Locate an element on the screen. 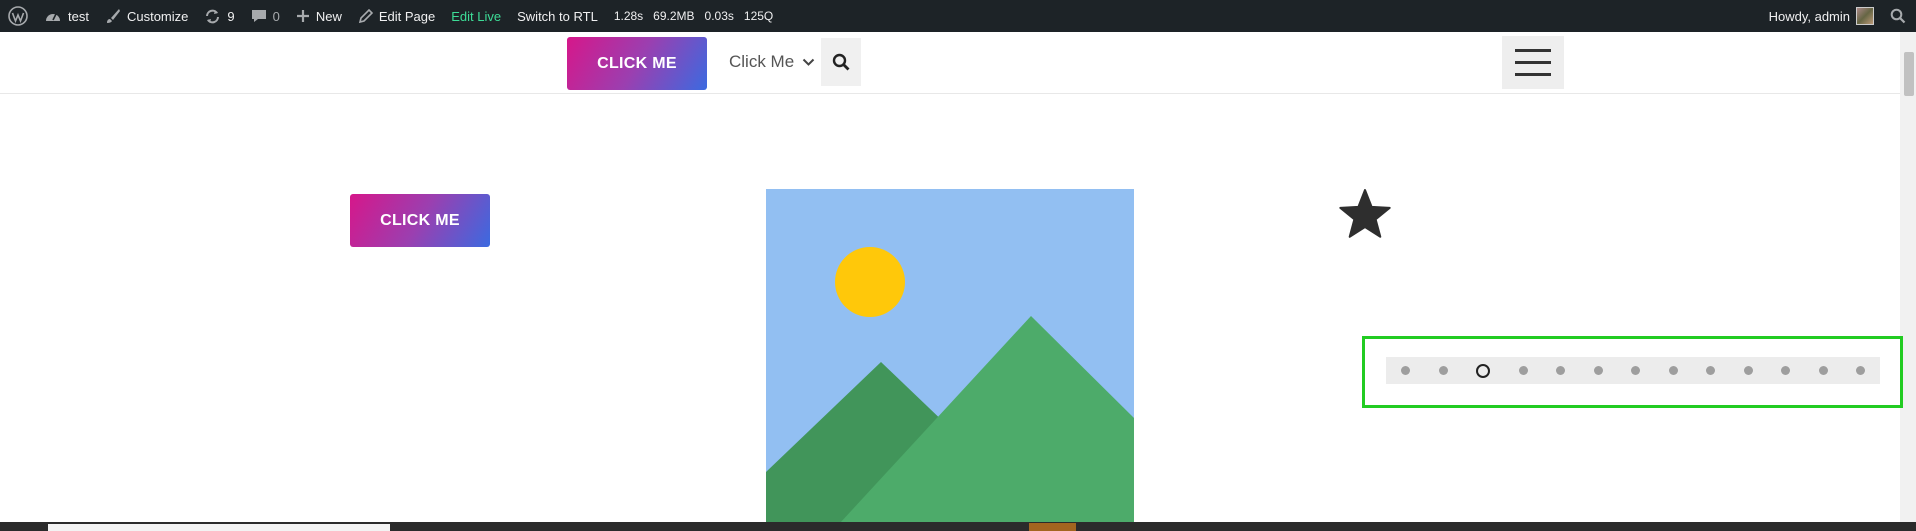 The width and height of the screenshot is (1916, 531). wordpress-logo-icon is located at coordinates (18, 16).